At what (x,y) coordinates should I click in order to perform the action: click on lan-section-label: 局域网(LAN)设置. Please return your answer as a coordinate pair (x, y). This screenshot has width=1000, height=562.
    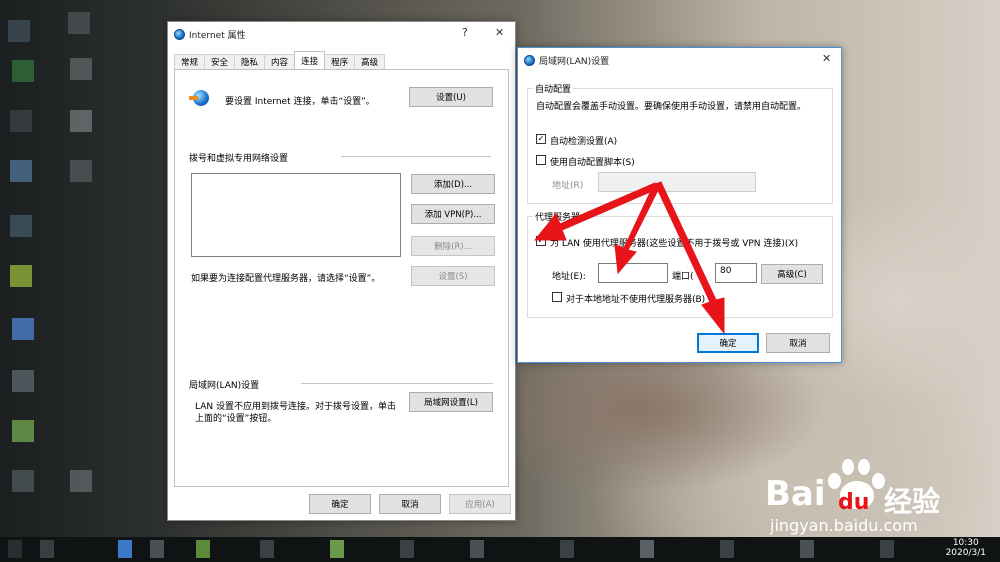
    Looking at the image, I should click on (224, 386).